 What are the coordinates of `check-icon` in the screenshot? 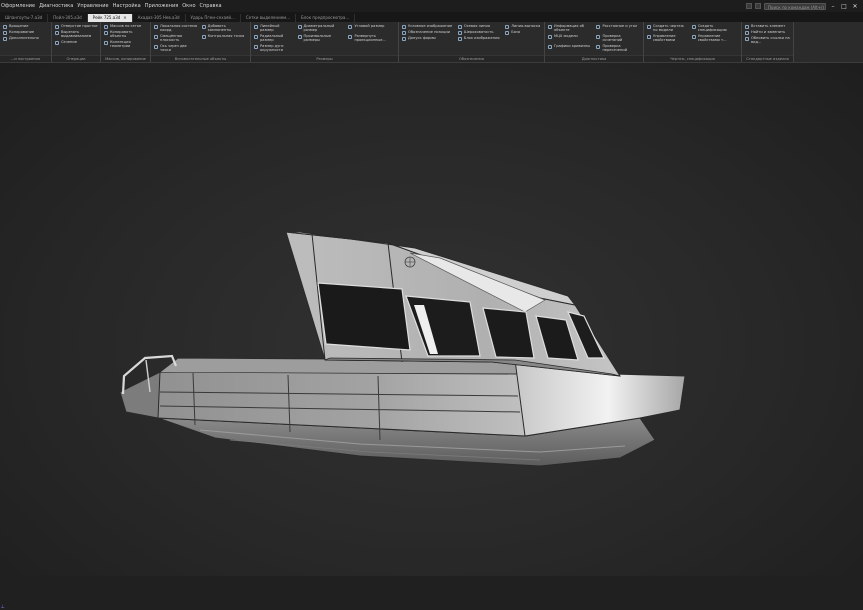 It's located at (598, 36).